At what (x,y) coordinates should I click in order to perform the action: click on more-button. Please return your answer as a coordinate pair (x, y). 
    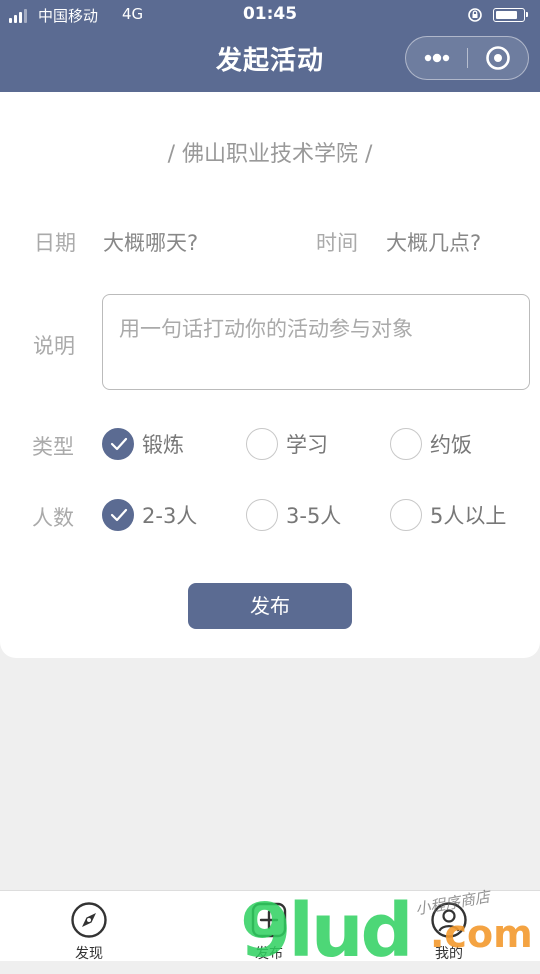
    Looking at the image, I should click on (437, 58).